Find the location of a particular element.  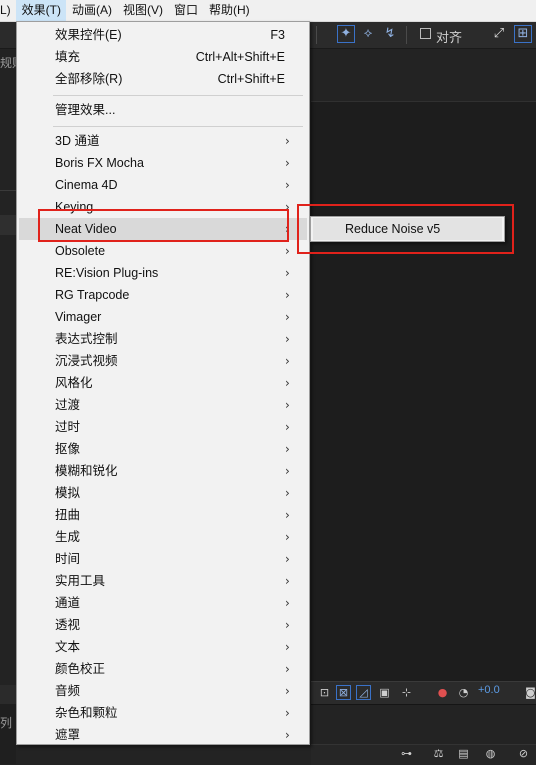

menu-item-label: RG Trapcode is located at coordinates (92, 295).